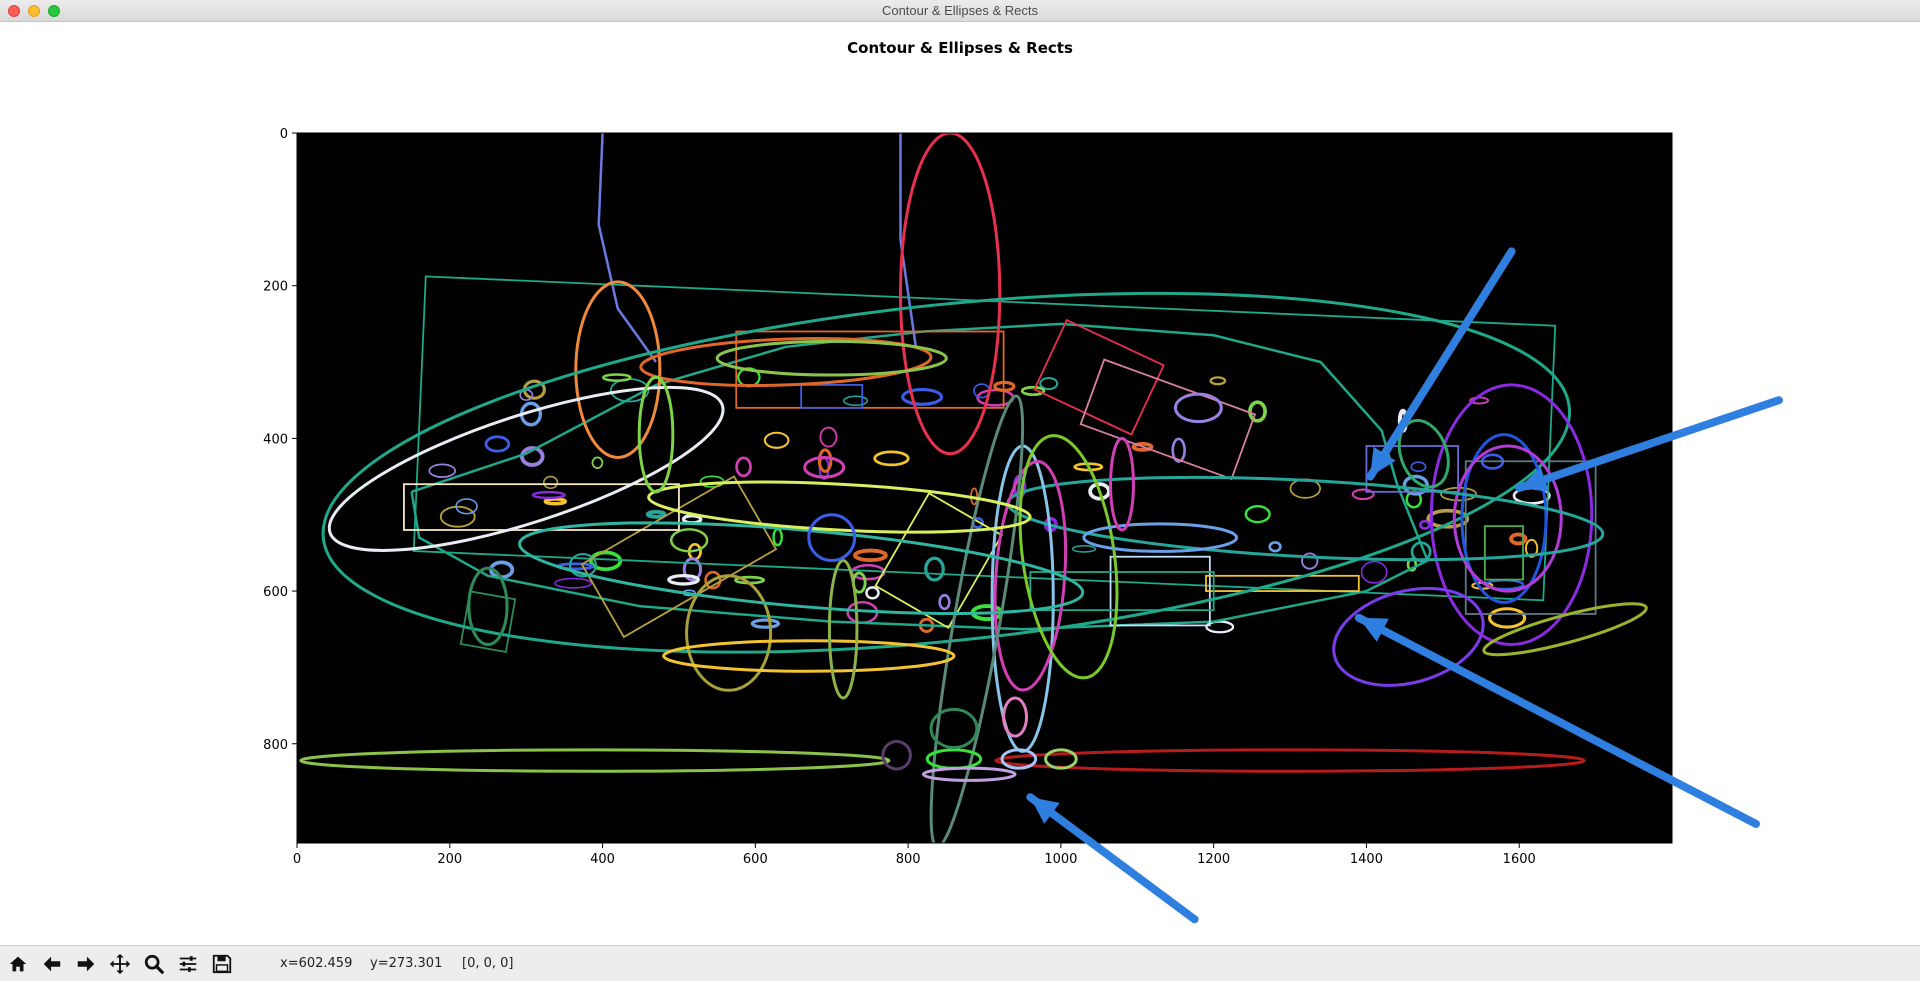  I want to click on x-tick-label: 1200, so click(1213, 859).